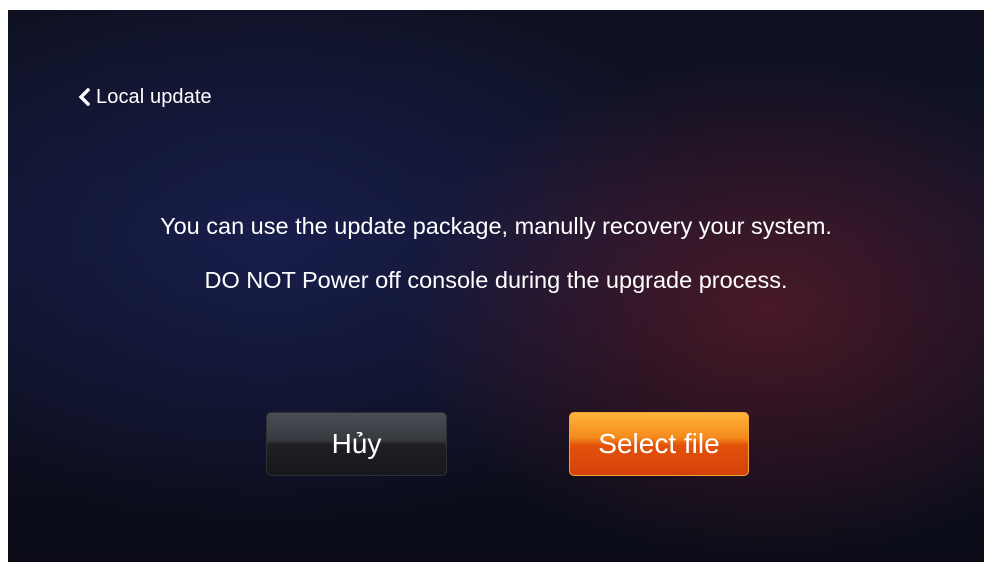 The image size is (984, 562). What do you see at coordinates (154, 96) in the screenshot?
I see `page-title: Local update` at bounding box center [154, 96].